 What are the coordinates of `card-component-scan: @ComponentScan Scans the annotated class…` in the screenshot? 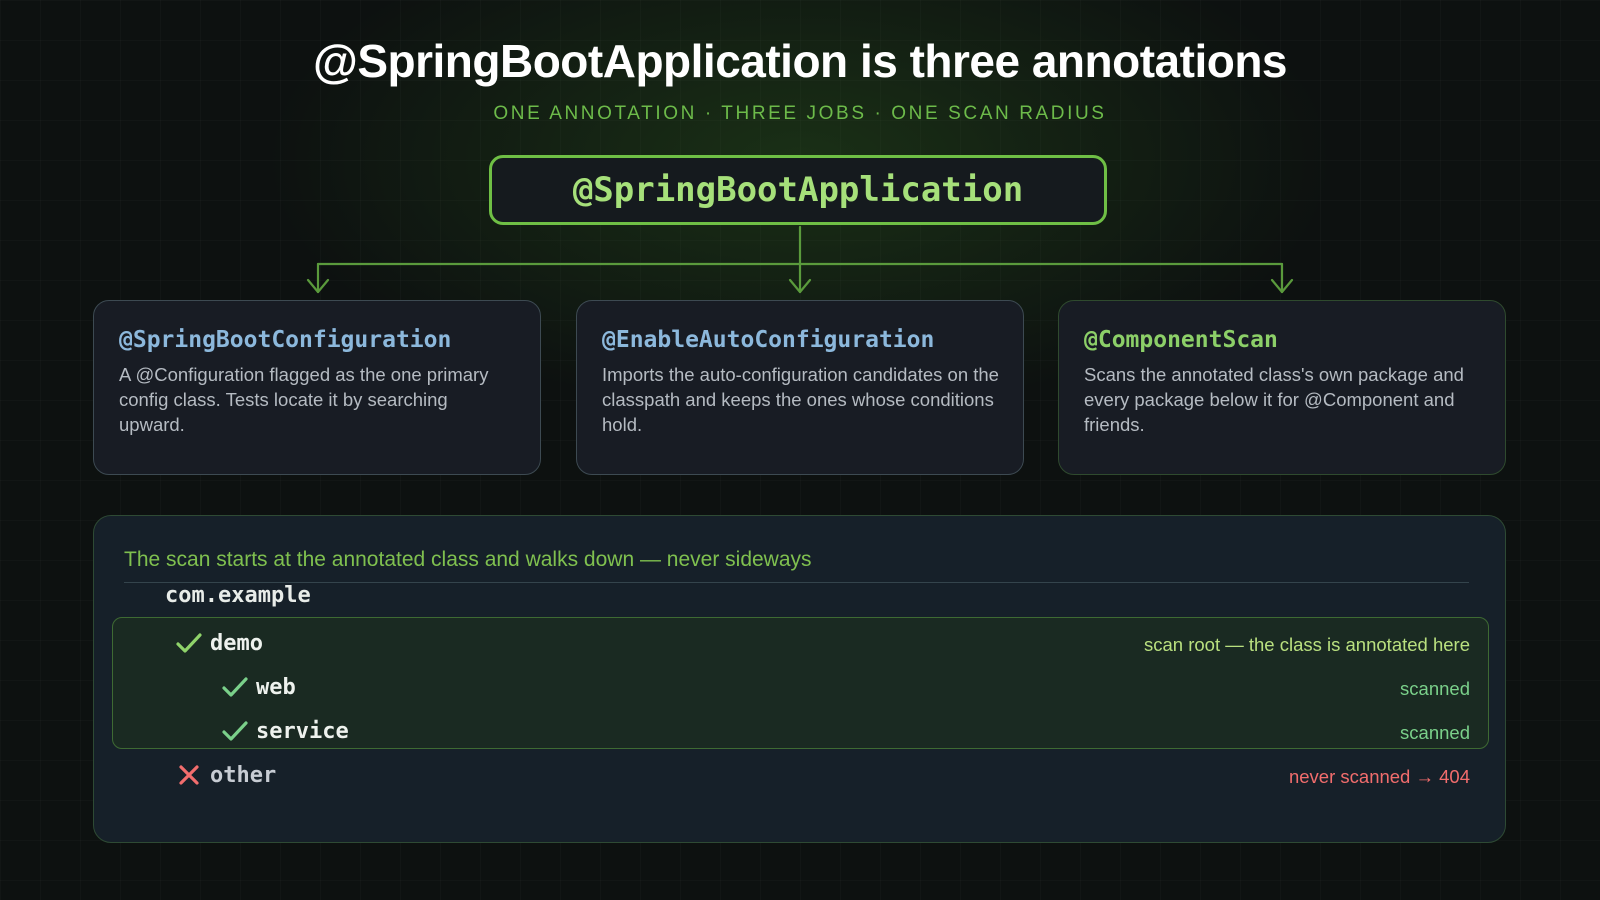 It's located at (1282, 387).